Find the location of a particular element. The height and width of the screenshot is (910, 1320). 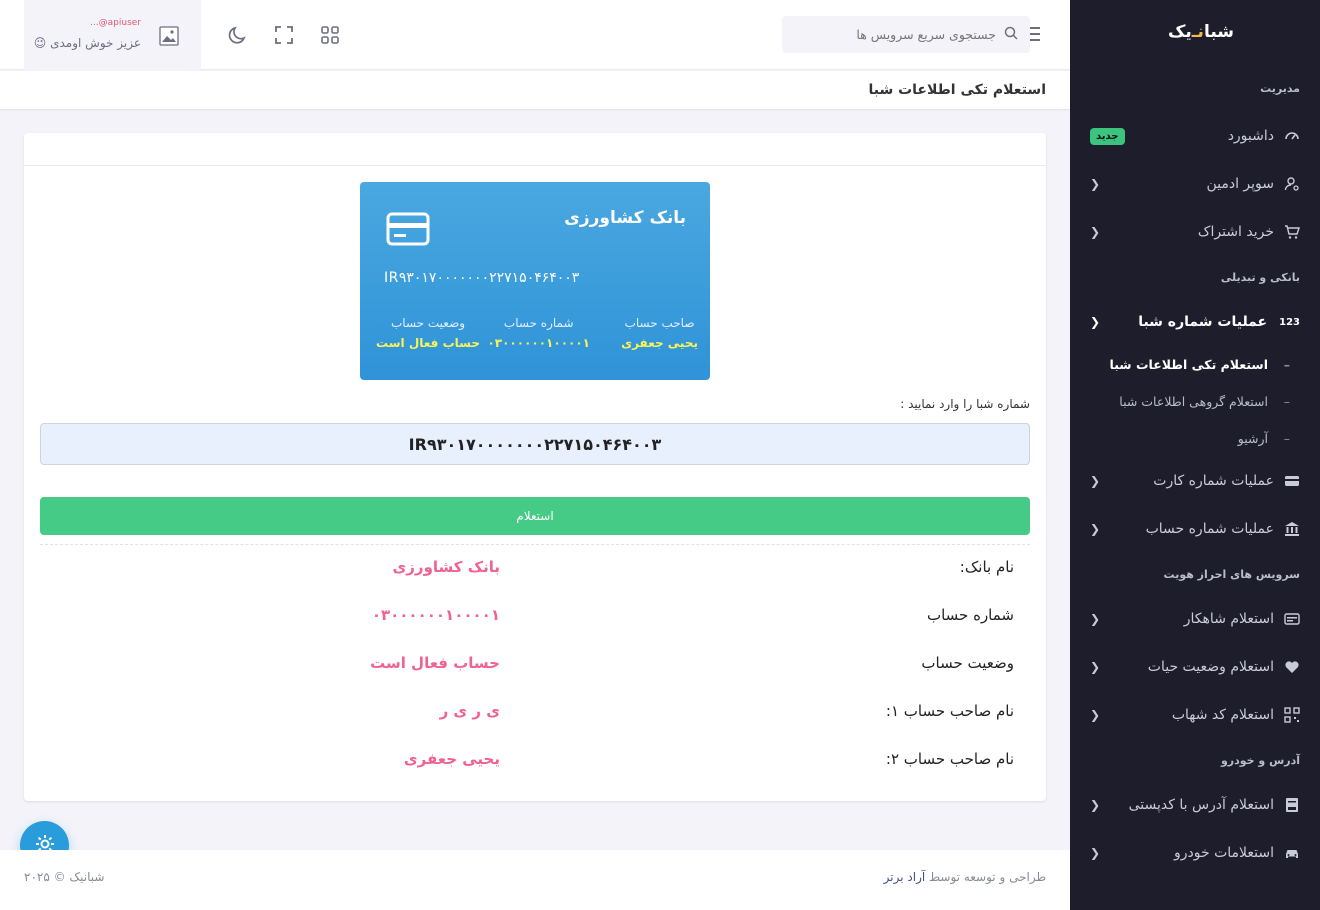

bank-card-account: شماره حساب ۰۳۰۰۰۰۰۰۱۰۰۰۰۱ is located at coordinates (538, 333).